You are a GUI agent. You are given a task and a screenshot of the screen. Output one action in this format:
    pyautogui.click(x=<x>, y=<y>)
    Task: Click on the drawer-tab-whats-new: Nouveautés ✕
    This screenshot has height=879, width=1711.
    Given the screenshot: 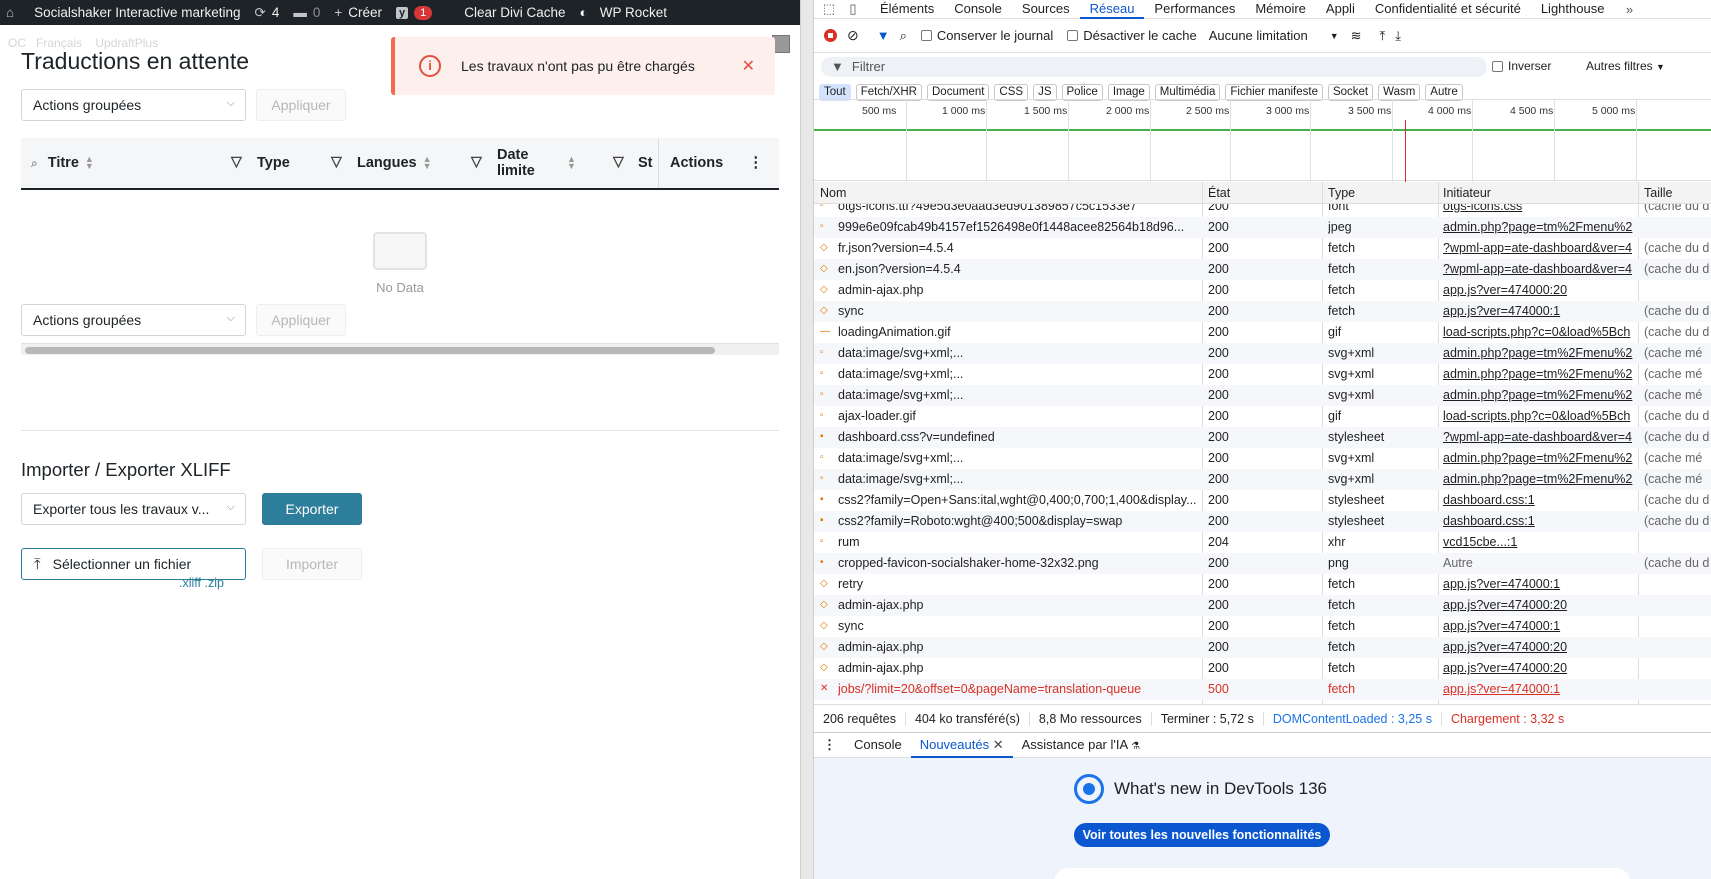 What is the action you would take?
    pyautogui.click(x=961, y=745)
    